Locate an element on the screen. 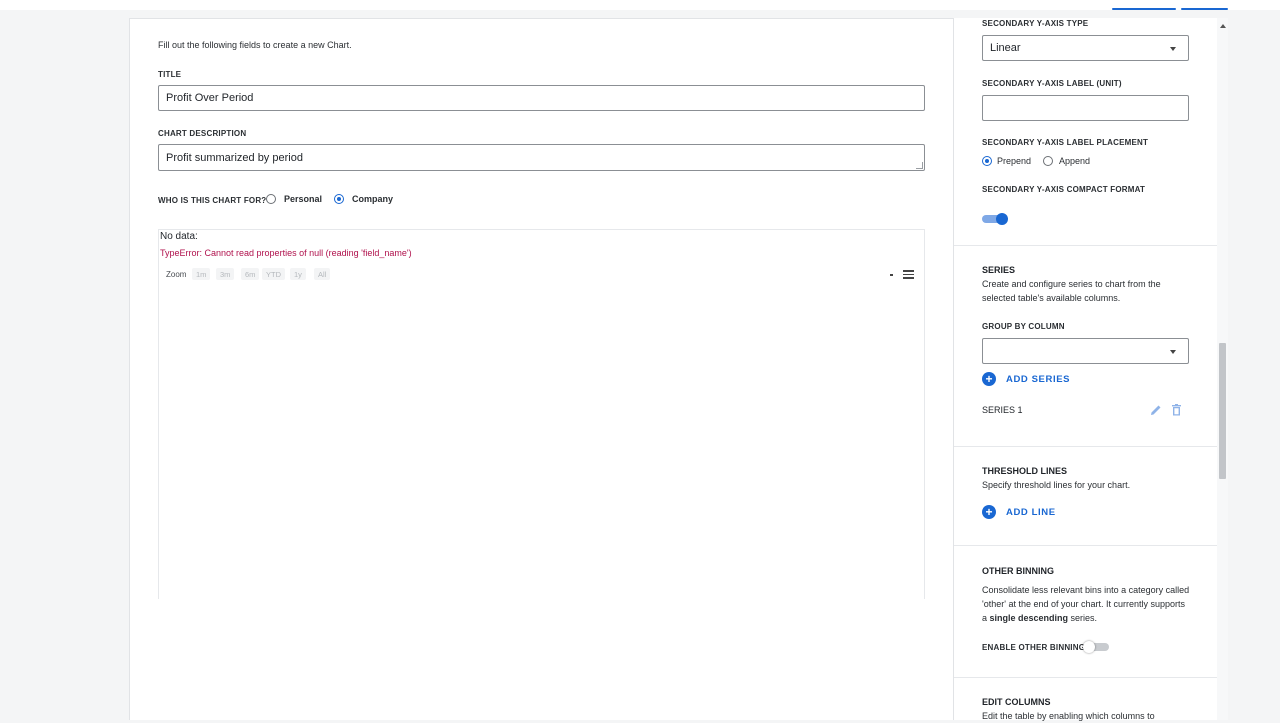  resize-grip-icon is located at coordinates (919, 165).